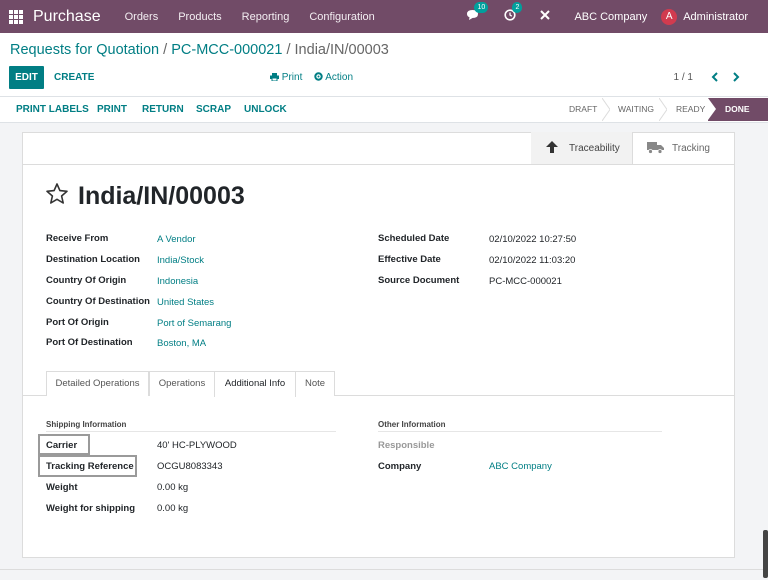 Image resolution: width=768 pixels, height=580 pixels. What do you see at coordinates (266, 17) in the screenshot?
I see `menu-reporting: Reporting` at bounding box center [266, 17].